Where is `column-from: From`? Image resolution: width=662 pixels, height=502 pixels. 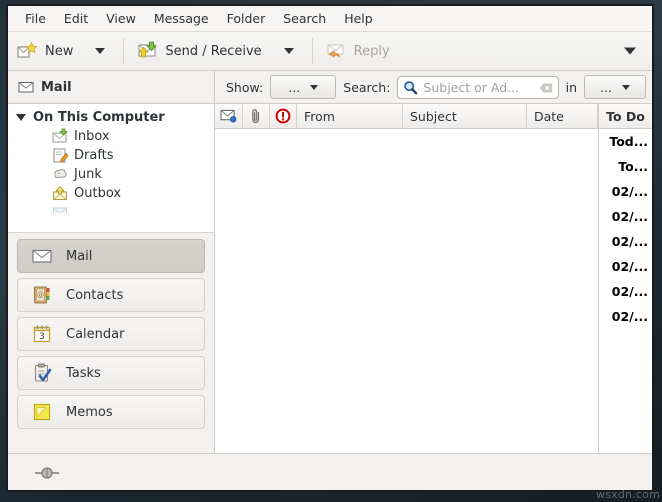
column-from: From is located at coordinates (350, 116).